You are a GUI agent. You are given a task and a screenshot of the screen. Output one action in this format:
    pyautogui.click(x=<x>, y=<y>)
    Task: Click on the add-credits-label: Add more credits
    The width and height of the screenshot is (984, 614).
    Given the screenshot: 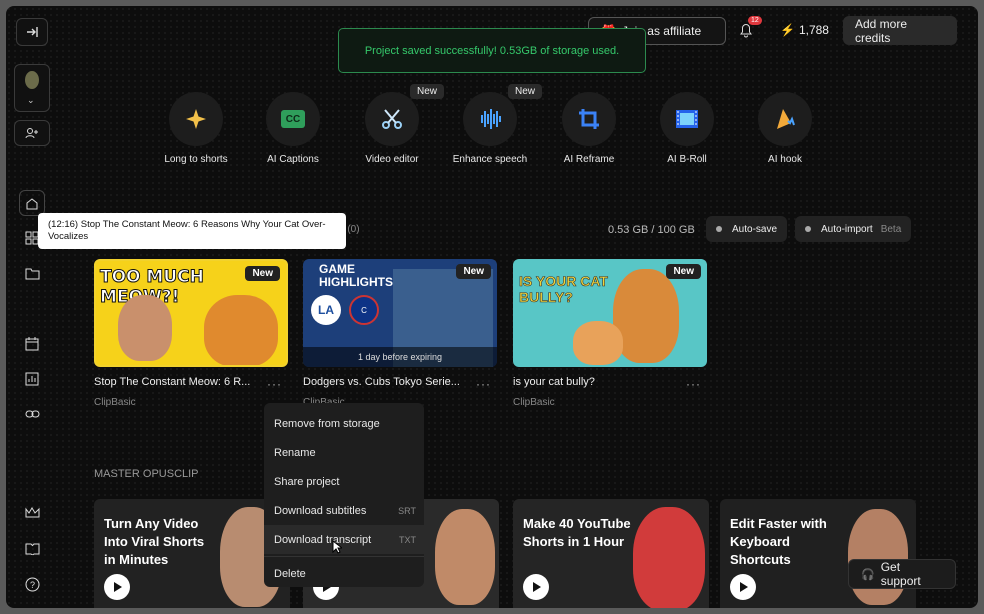 What is the action you would take?
    pyautogui.click(x=881, y=30)
    